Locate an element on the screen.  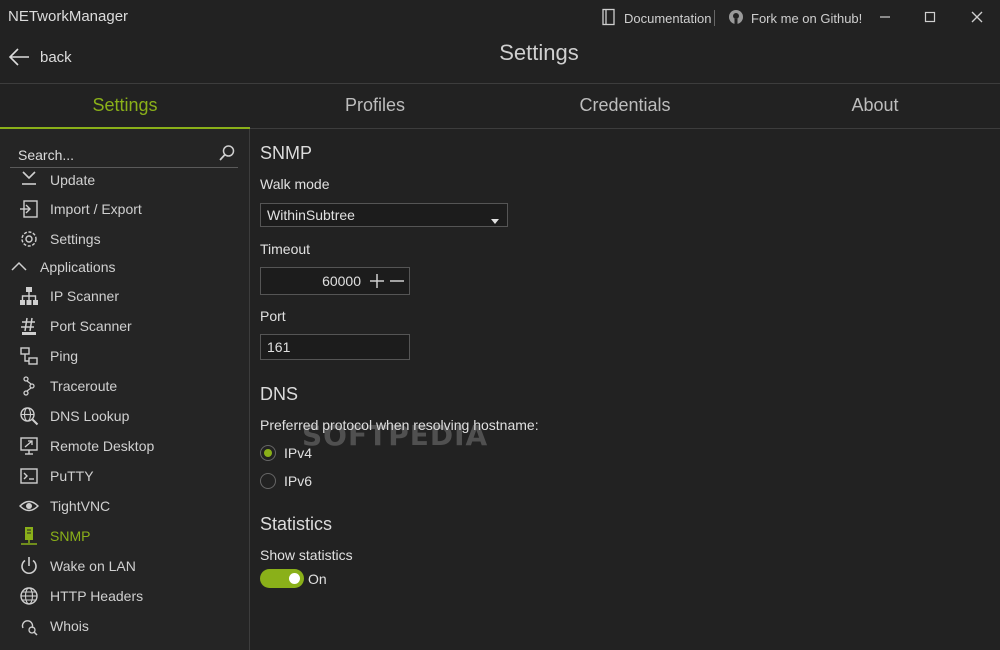
toggle-state-label: On is located at coordinates (317, 579).